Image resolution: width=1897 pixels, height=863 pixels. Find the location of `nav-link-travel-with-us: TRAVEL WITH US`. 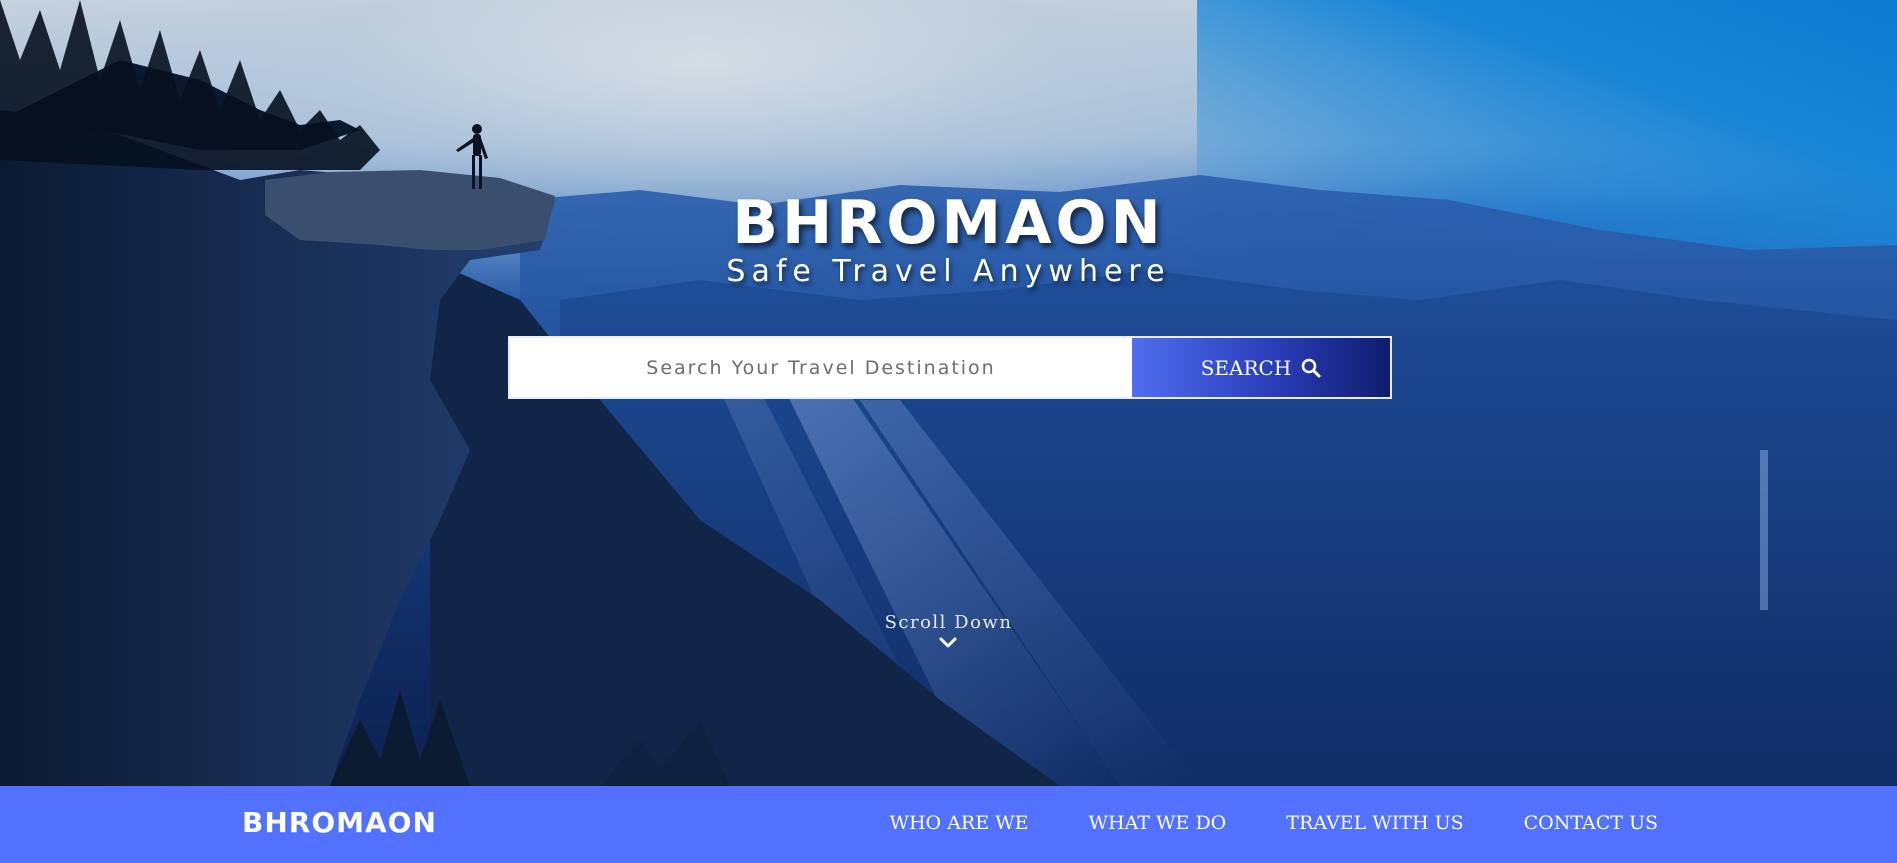

nav-link-travel-with-us: TRAVEL WITH US is located at coordinates (1374, 823).